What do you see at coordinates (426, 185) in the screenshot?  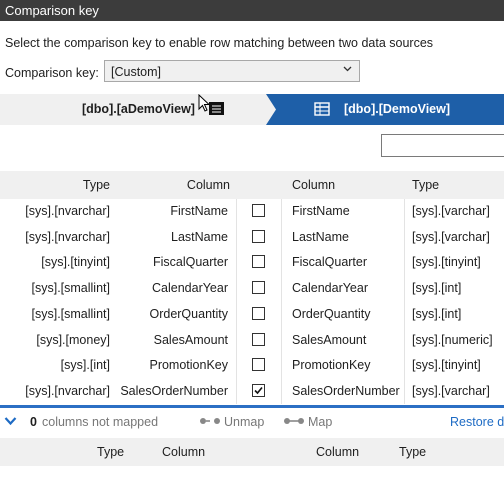 I see `header-right-type: Type` at bounding box center [426, 185].